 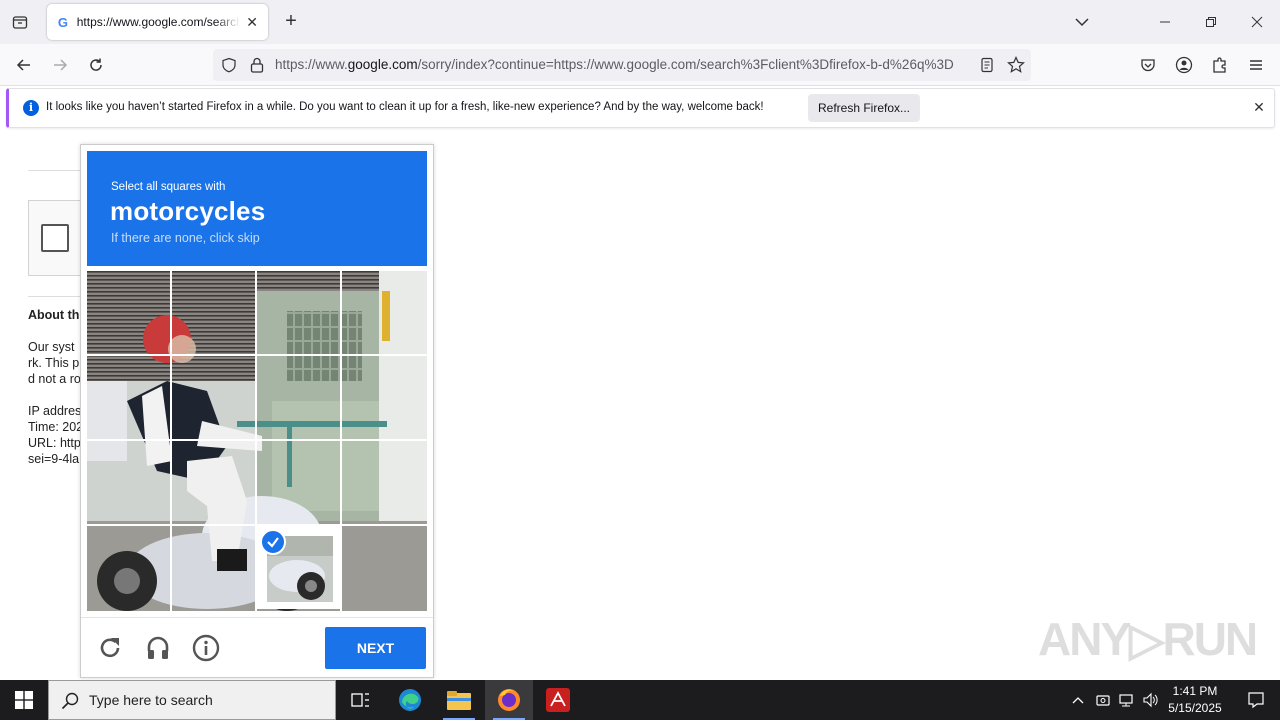 What do you see at coordinates (110, 648) in the screenshot?
I see `reload-challenge-icon` at bounding box center [110, 648].